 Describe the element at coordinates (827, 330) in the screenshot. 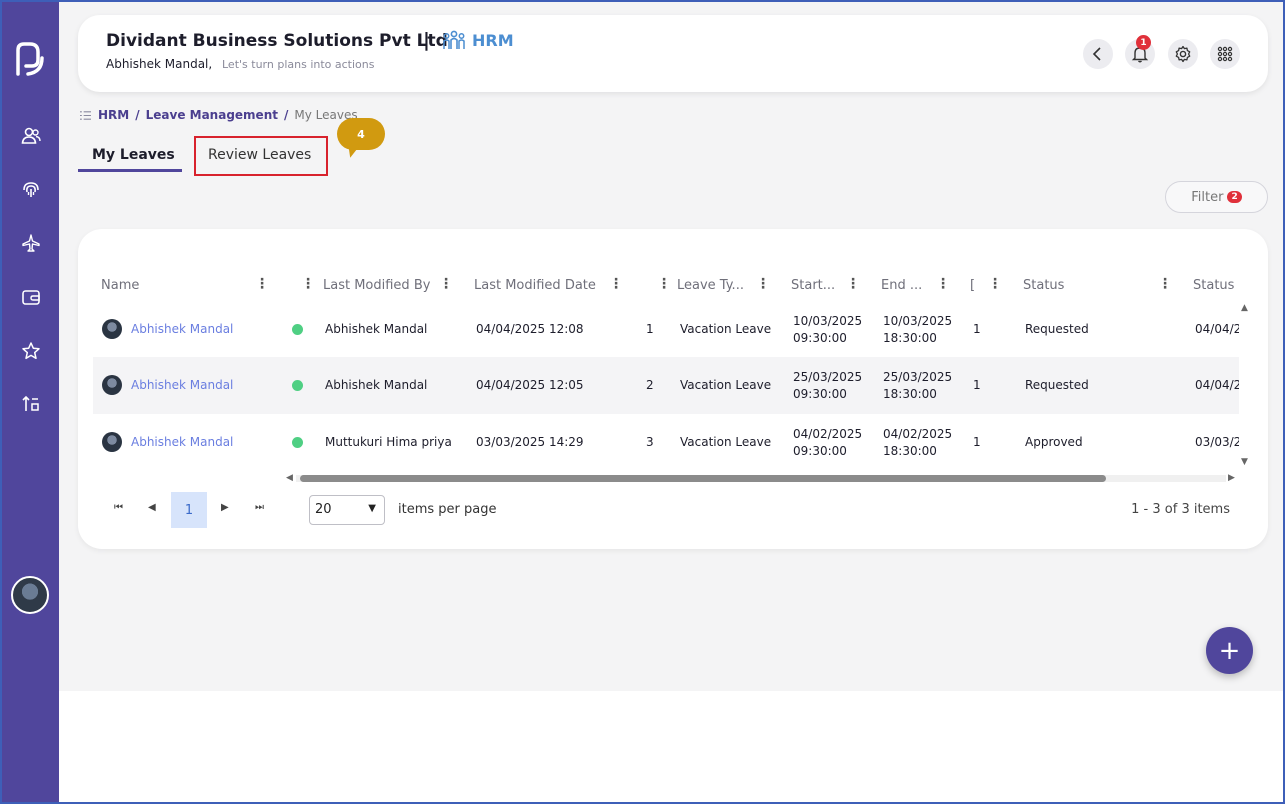

I see `row-start: 10/03/2025 09:30:00` at that location.